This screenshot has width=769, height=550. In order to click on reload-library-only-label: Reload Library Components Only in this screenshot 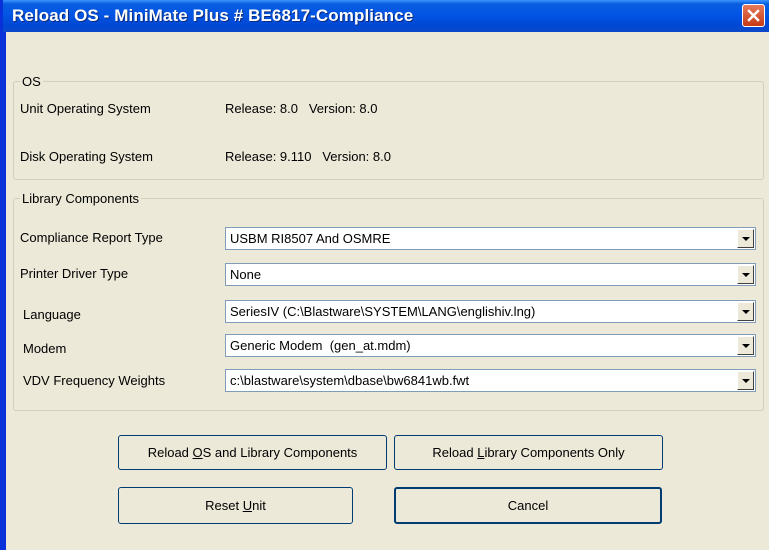, I will do `click(528, 452)`.